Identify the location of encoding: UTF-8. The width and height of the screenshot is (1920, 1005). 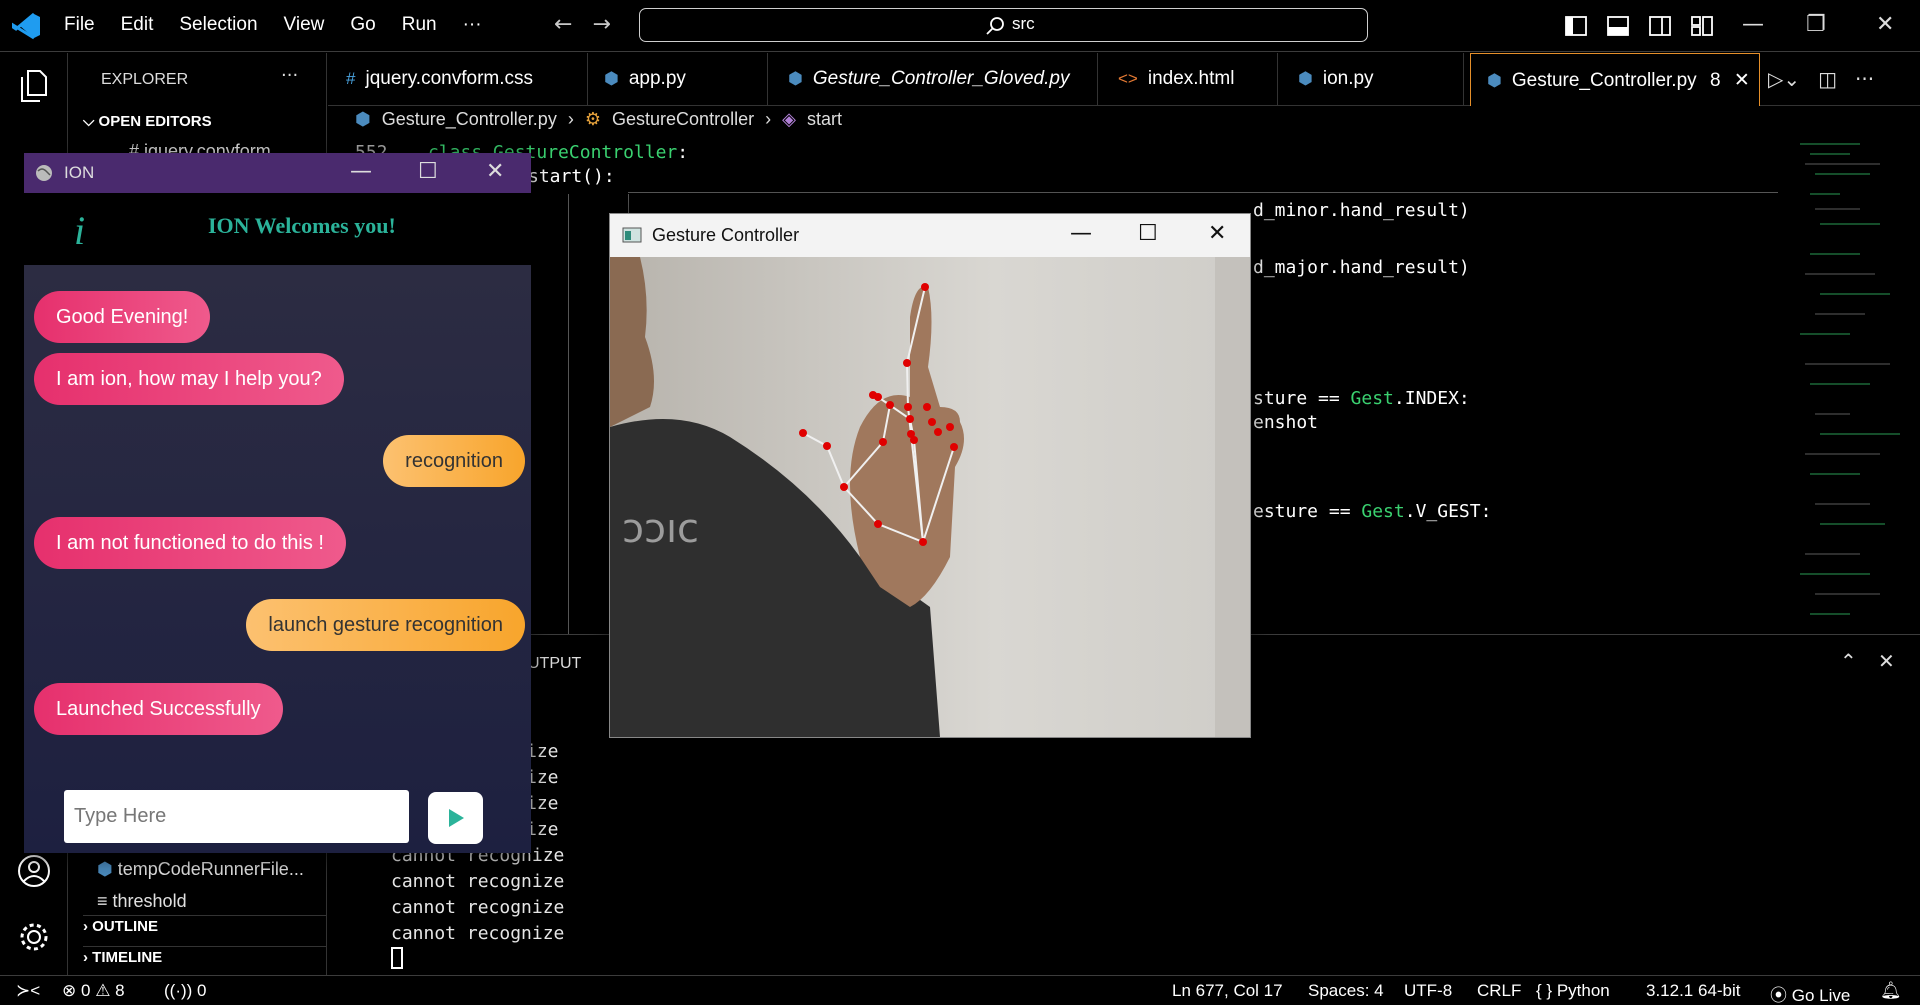
(1428, 991).